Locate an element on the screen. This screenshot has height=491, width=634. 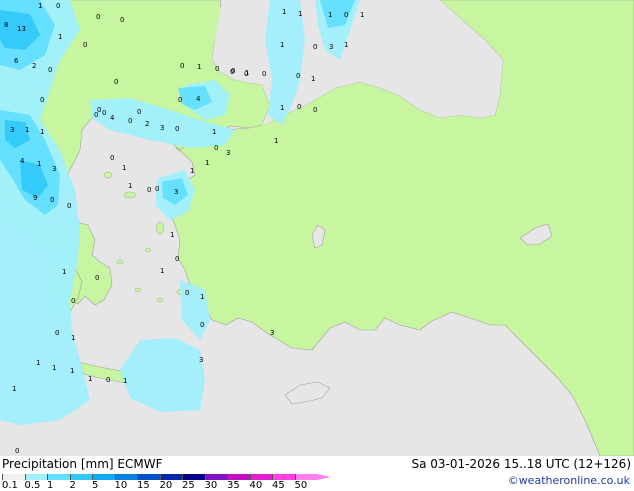
color-scale-tick-label: 35 is located at coordinates (233, 485).